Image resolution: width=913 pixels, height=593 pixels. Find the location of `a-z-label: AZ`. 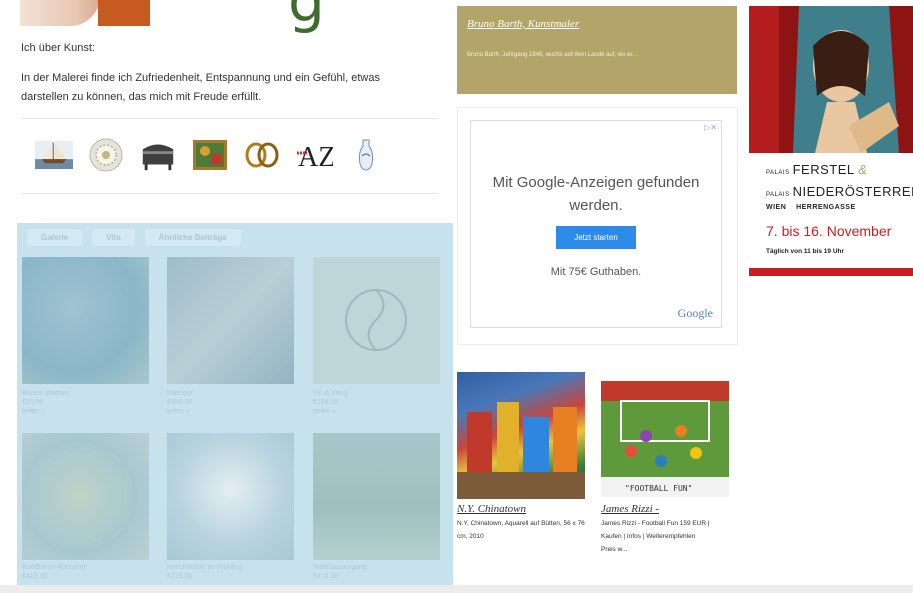

a-z-label: AZ is located at coordinates (315, 156).